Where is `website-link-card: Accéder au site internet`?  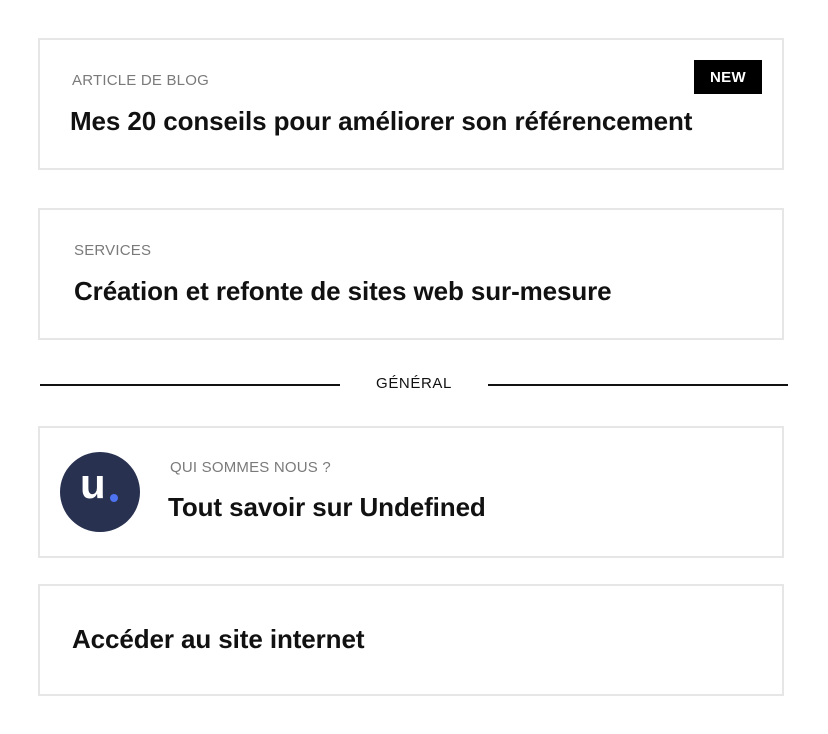 website-link-card: Accéder au site internet is located at coordinates (411, 640).